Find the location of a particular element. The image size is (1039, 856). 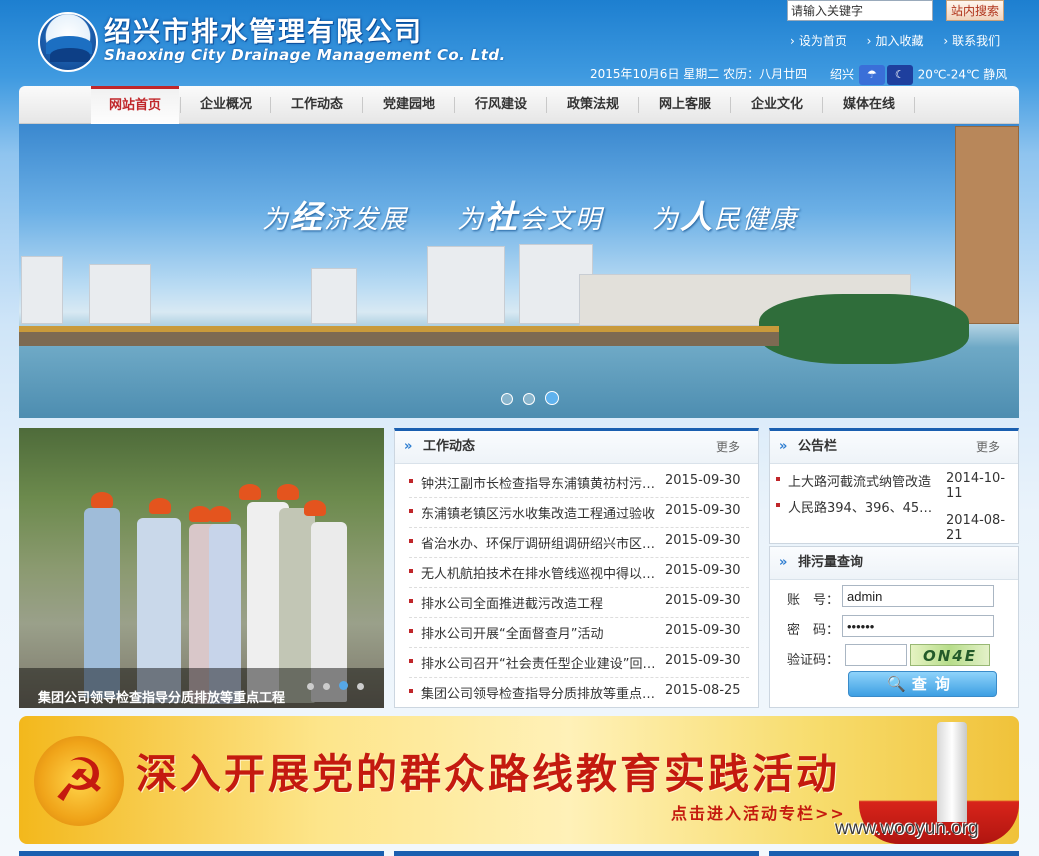

news-item: 排水公司开展“全面督查月”活动 2015-09-30 is located at coordinates (579, 632).